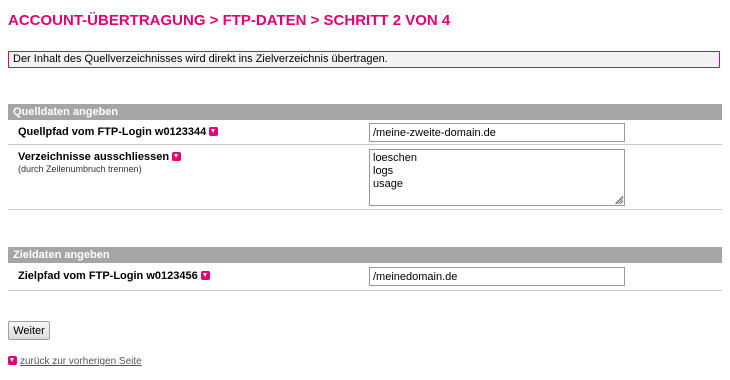 The width and height of the screenshot is (730, 380). What do you see at coordinates (81, 361) in the screenshot?
I see `back-link: zurück zur vorherigen Seite` at bounding box center [81, 361].